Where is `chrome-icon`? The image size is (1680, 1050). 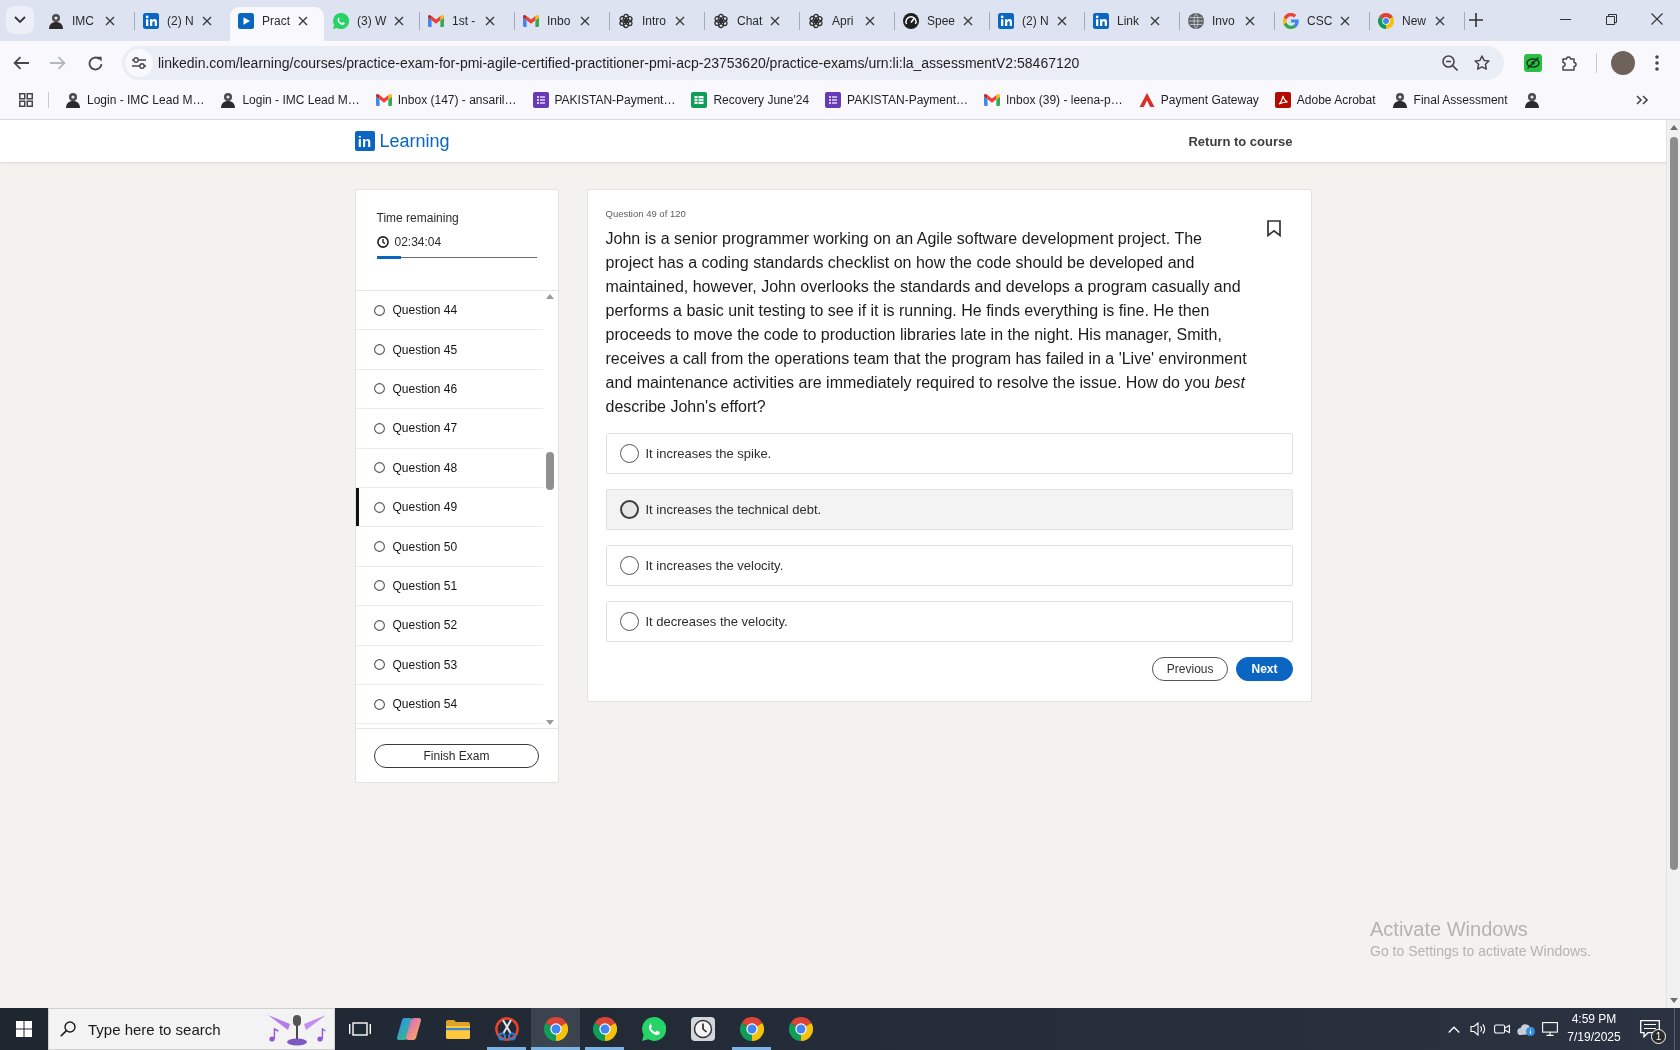 chrome-icon is located at coordinates (800, 1029).